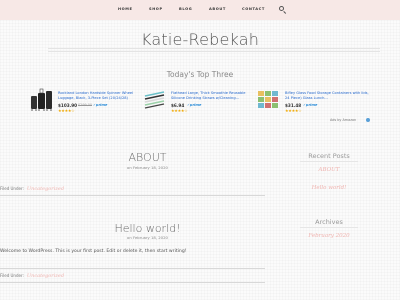  What do you see at coordinates (293, 105) in the screenshot?
I see `product-price: $31.48` at bounding box center [293, 105].